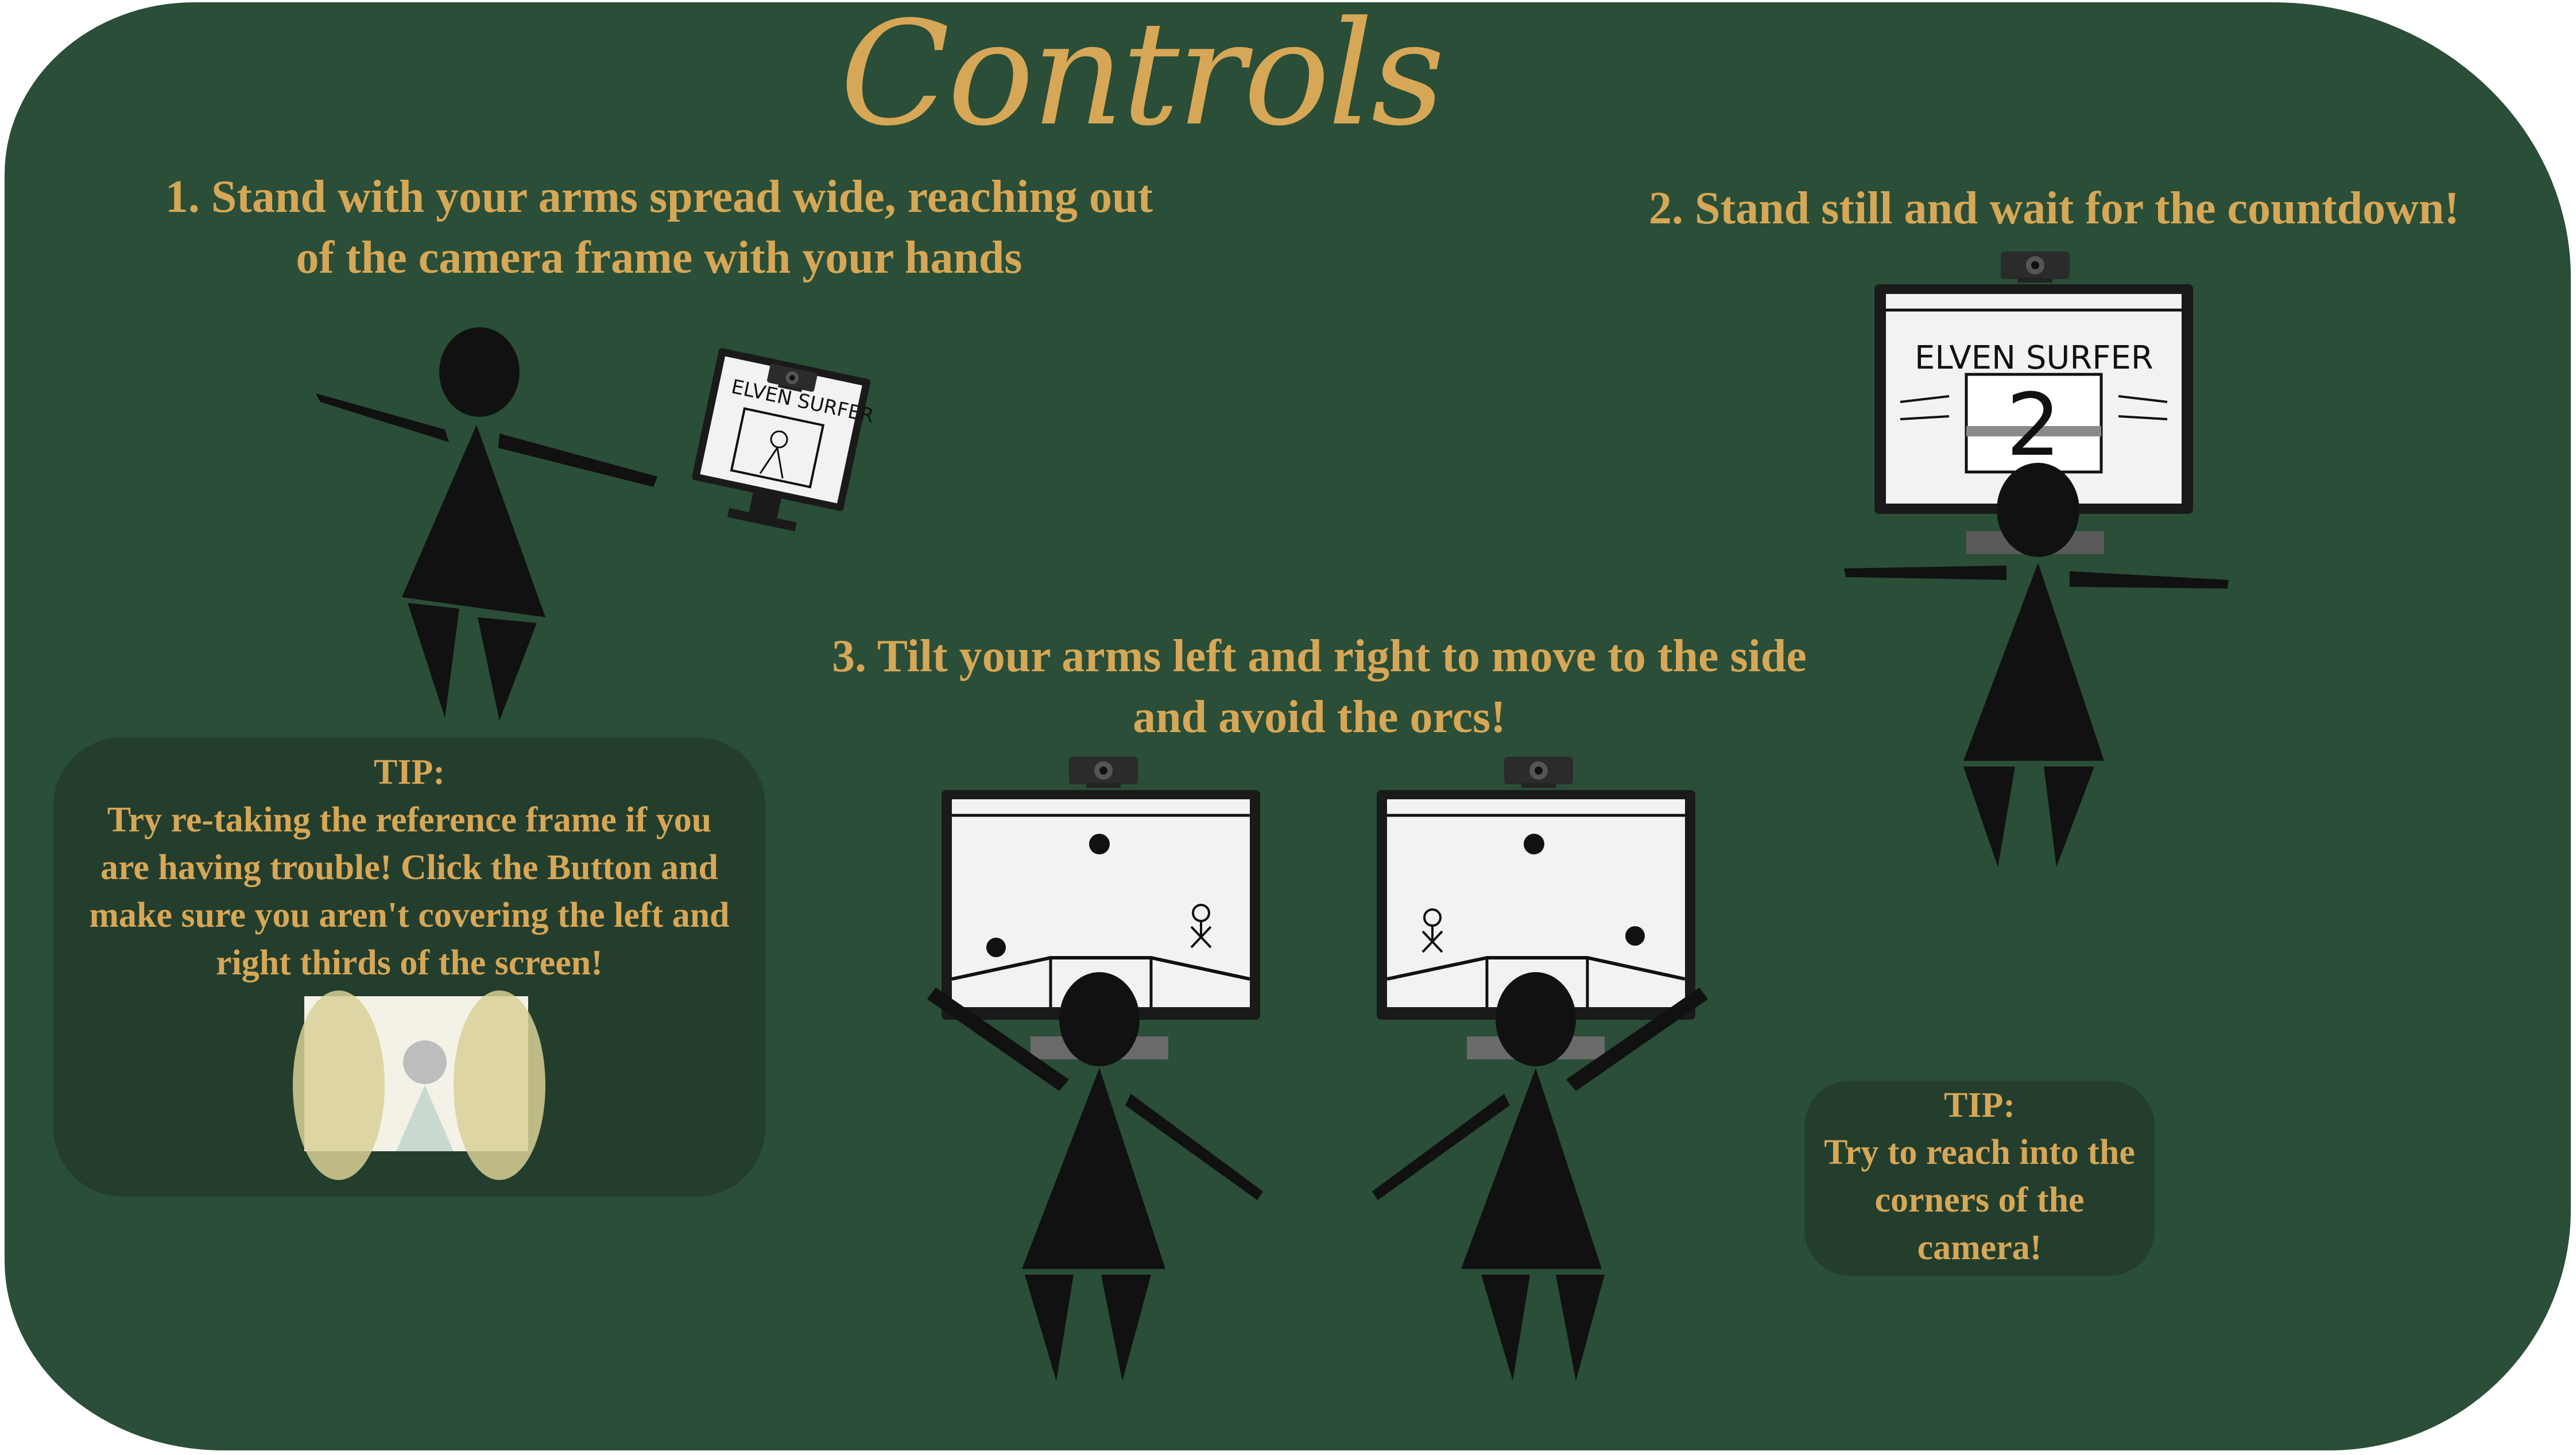  Describe the element at coordinates (419, 1085) in the screenshot. I see `reference-frame-illustration` at that location.